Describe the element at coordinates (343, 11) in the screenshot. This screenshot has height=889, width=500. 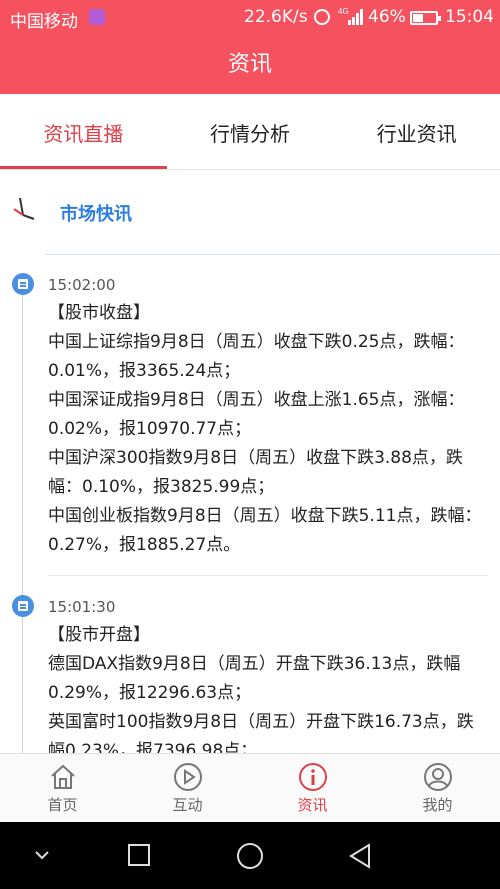
I see `svg-text: 4G` at that location.